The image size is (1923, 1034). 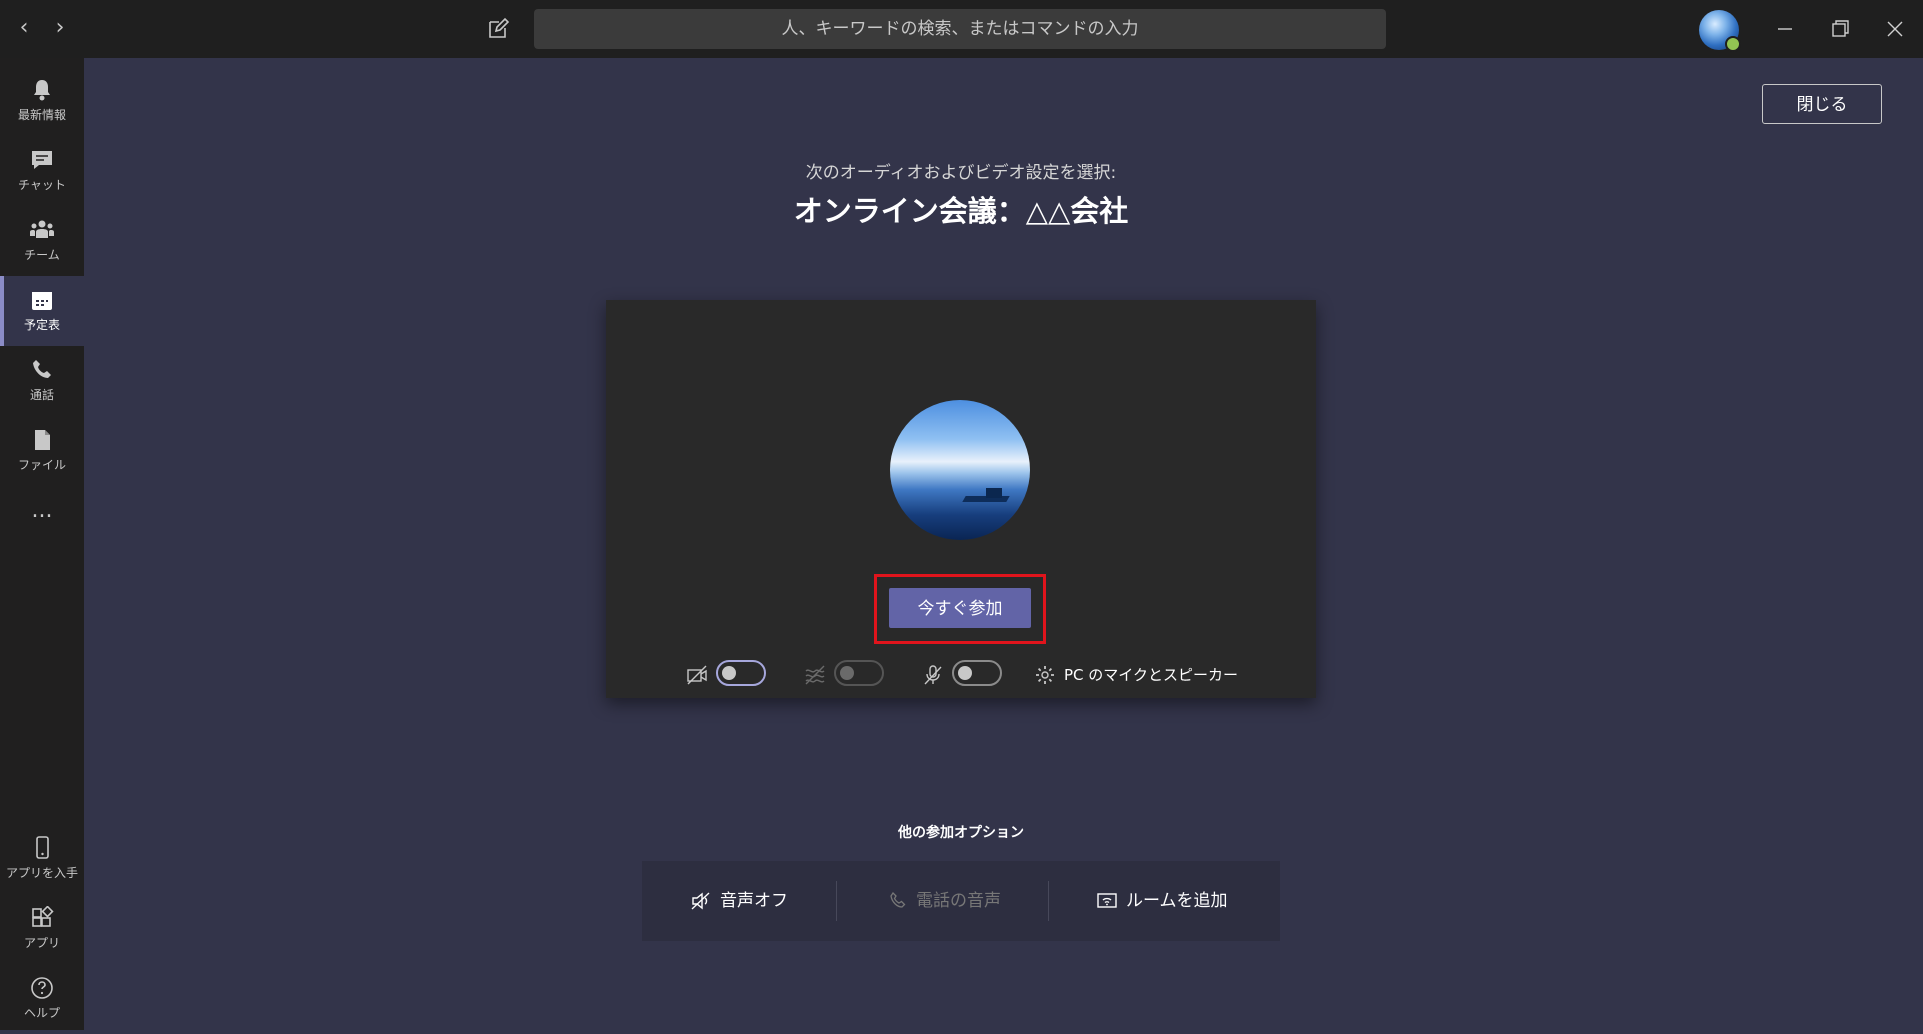 What do you see at coordinates (41, 1013) in the screenshot?
I see `rail-label: ヘルプ` at bounding box center [41, 1013].